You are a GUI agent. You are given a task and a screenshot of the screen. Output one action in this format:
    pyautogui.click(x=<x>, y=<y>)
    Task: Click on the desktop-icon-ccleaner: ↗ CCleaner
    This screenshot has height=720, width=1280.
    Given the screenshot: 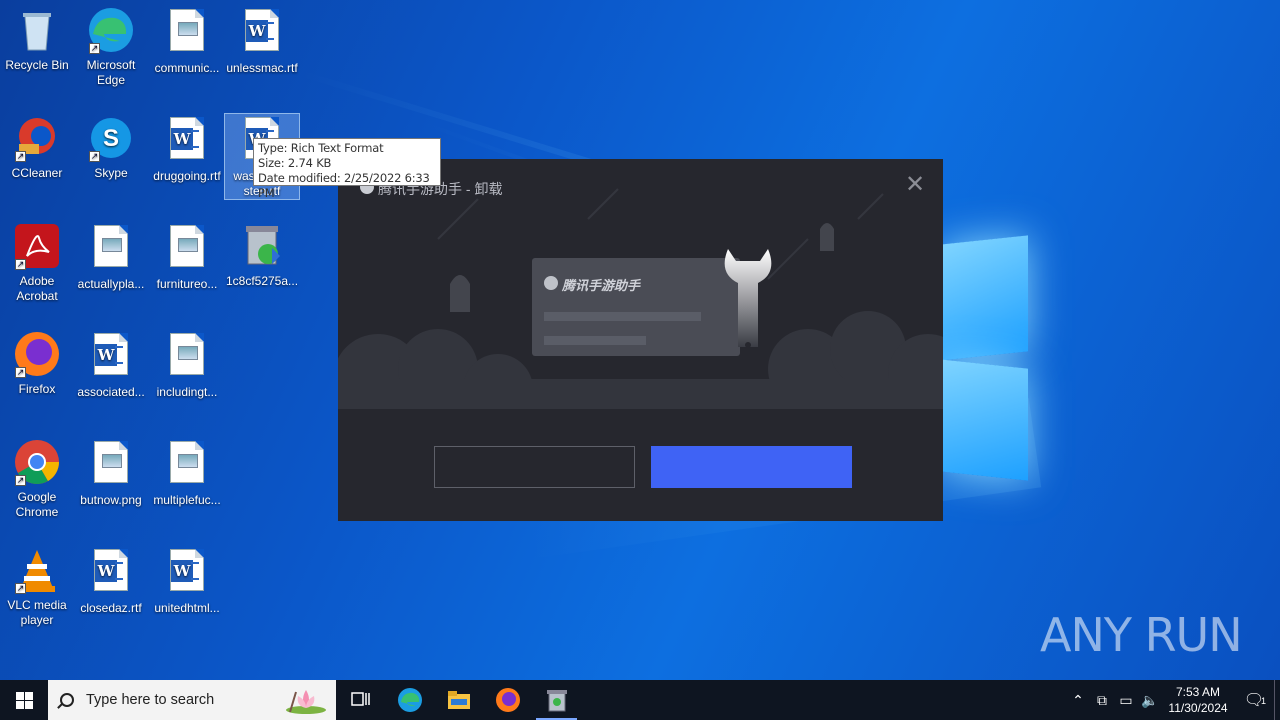 What is the action you would take?
    pyautogui.click(x=37, y=147)
    